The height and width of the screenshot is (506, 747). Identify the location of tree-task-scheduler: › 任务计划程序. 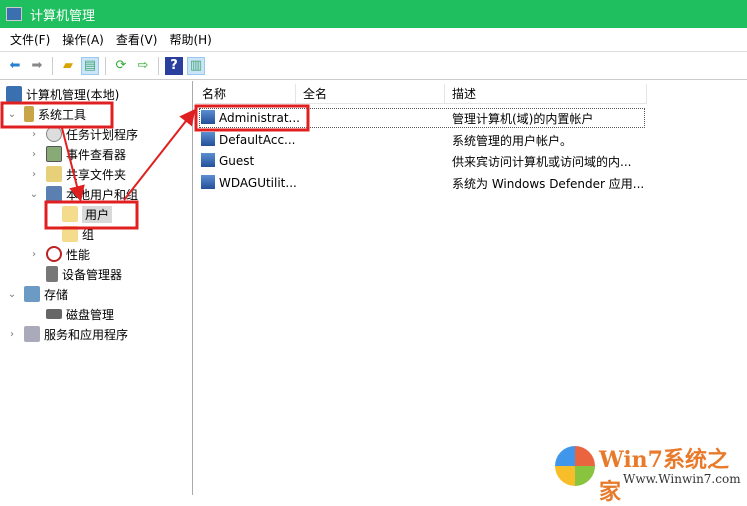
(83, 134).